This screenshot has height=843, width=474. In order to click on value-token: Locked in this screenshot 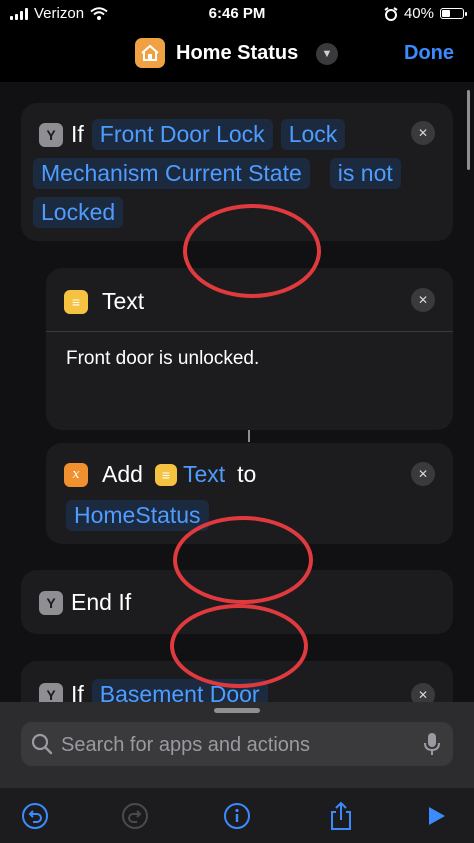, I will do `click(78, 212)`.